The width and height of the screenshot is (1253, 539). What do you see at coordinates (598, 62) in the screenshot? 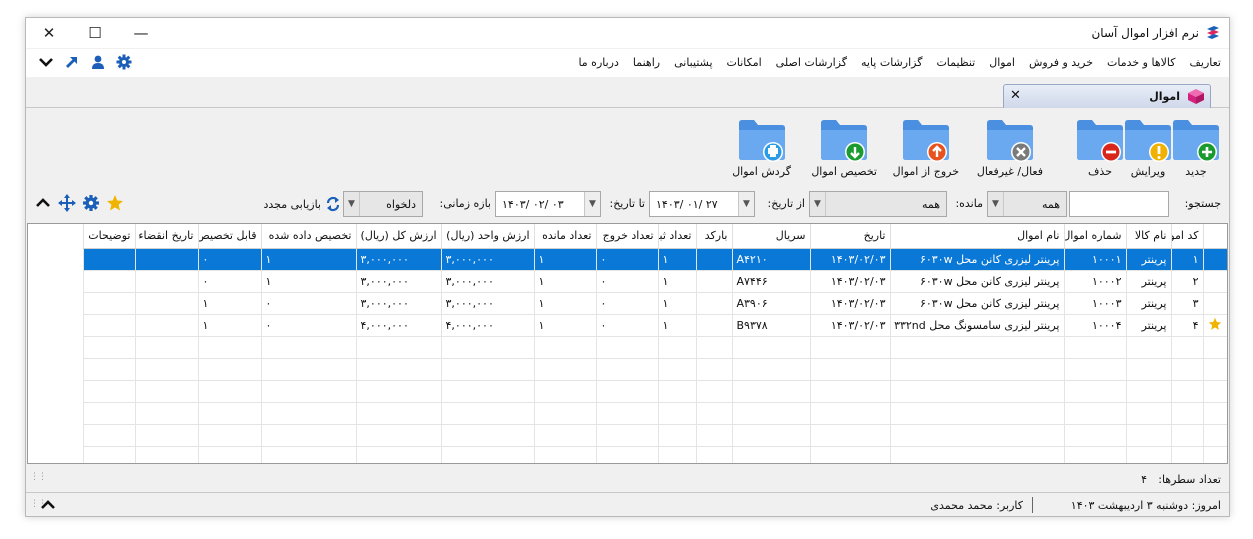
I see `menu-item-10: درباره ما` at bounding box center [598, 62].